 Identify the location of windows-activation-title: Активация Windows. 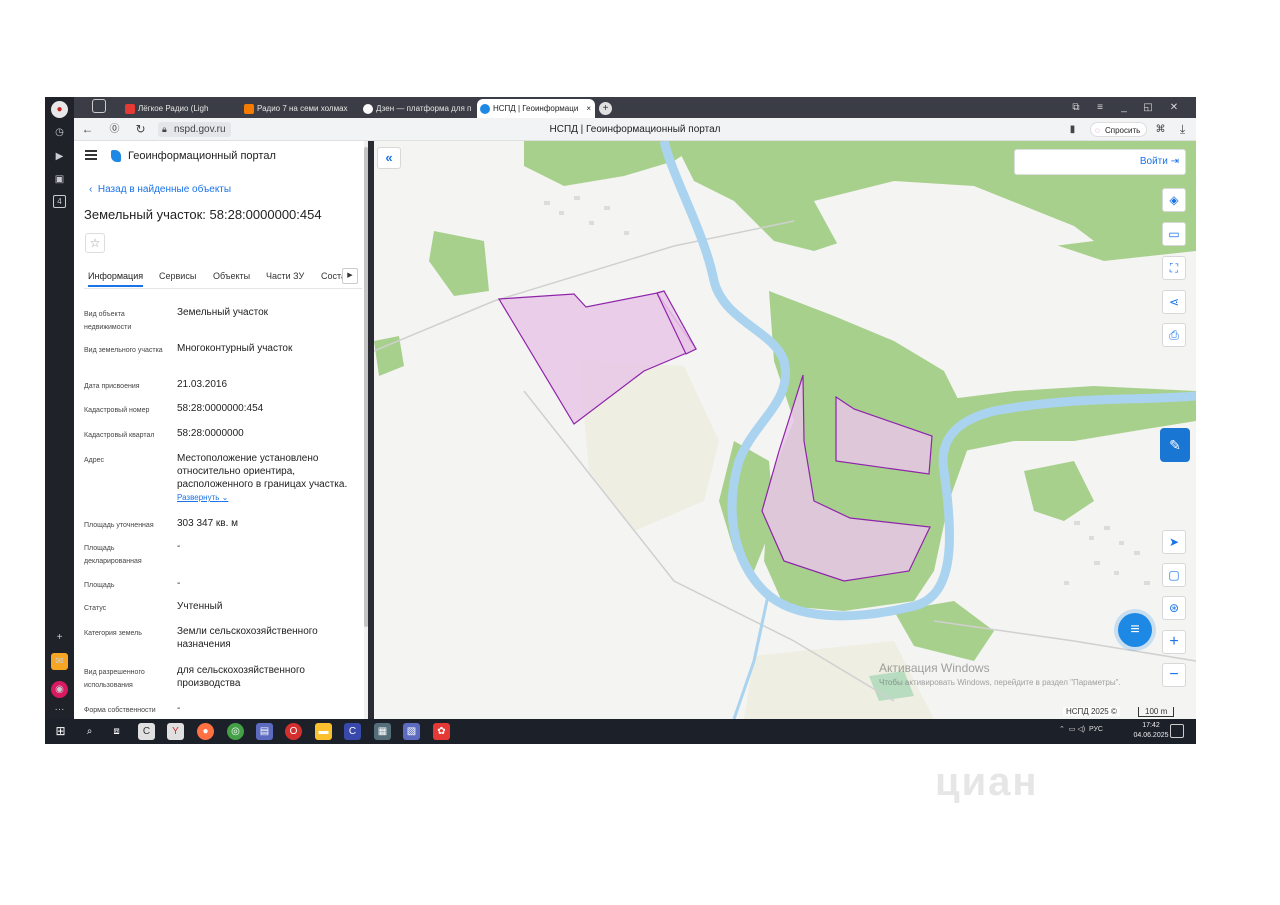
(934, 668).